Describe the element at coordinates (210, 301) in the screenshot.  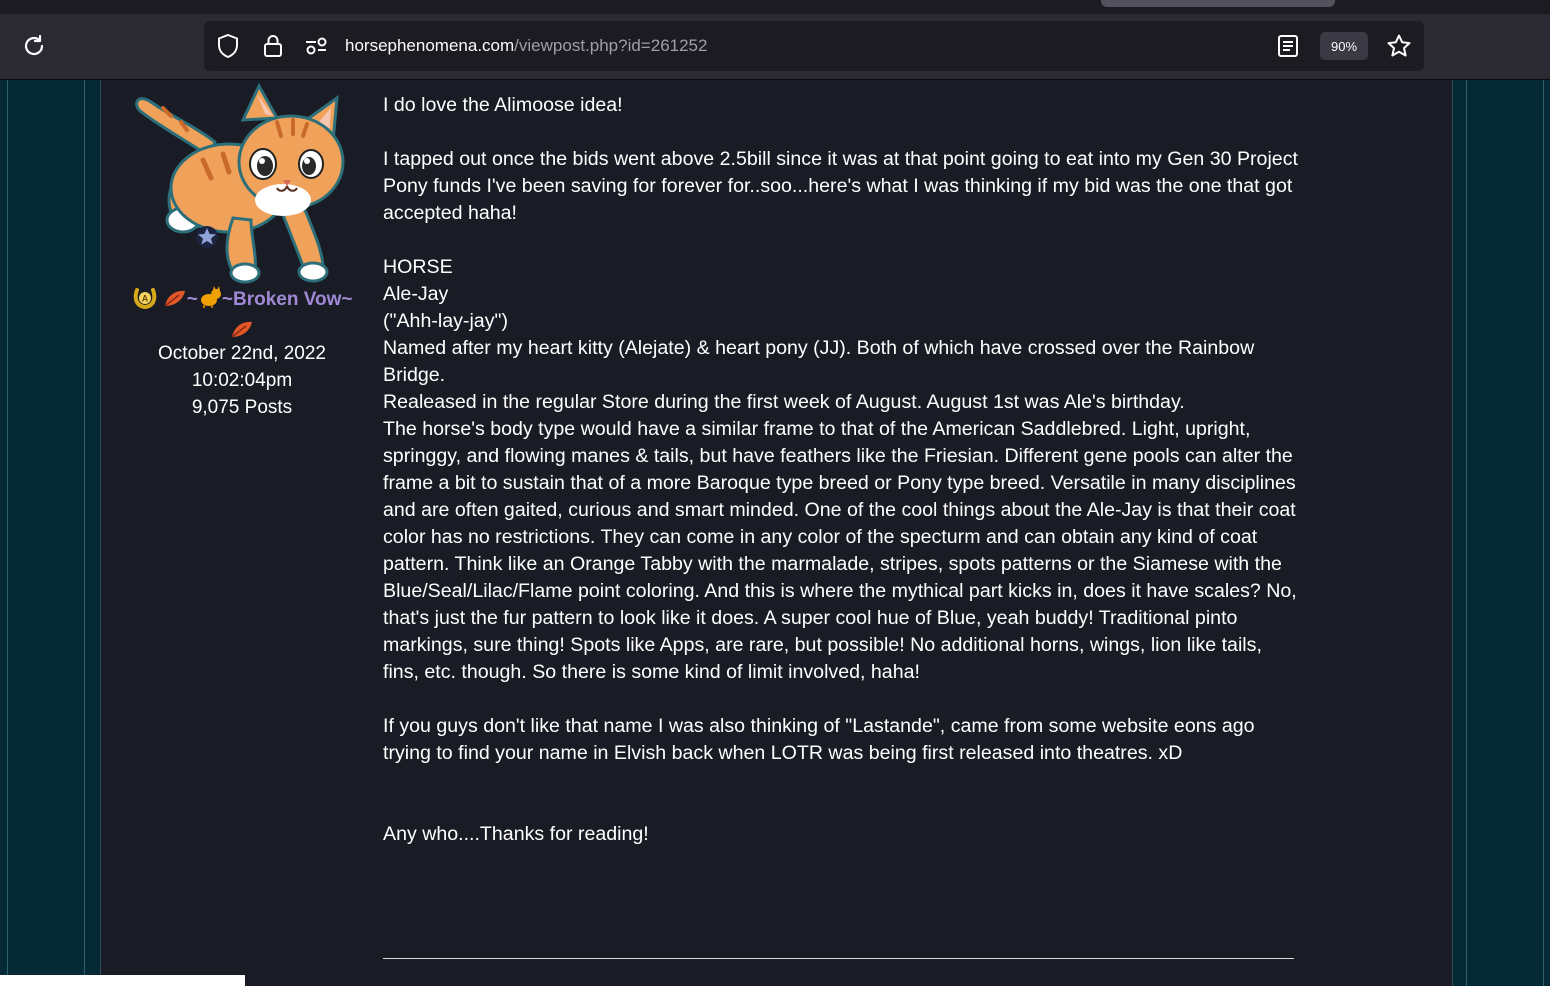
I see `cat-icon` at that location.